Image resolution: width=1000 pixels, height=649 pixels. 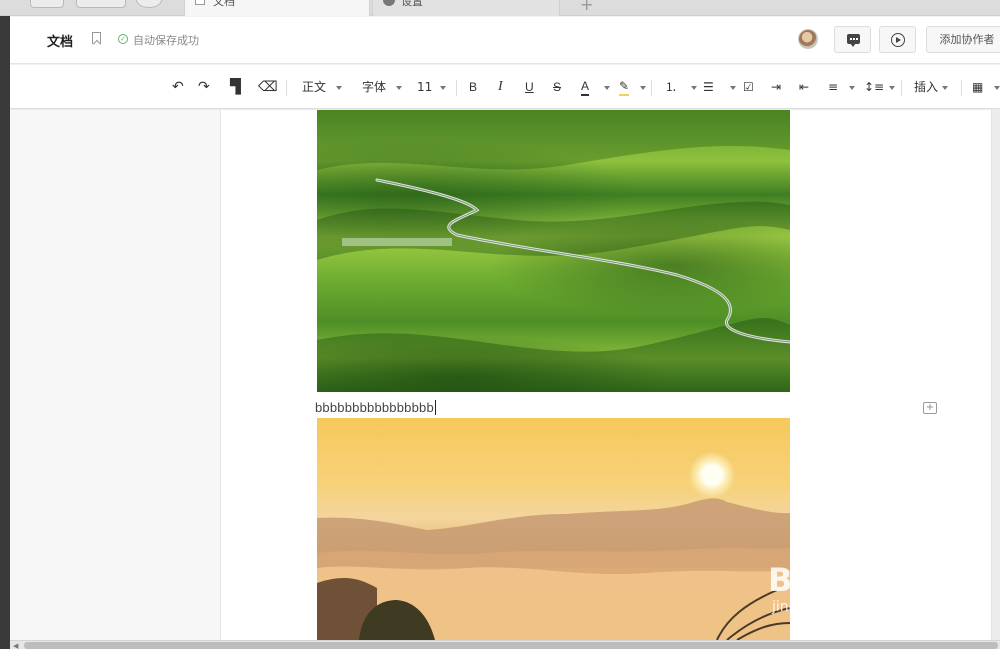 I want to click on new-tab-icon: +, so click(x=586, y=7).